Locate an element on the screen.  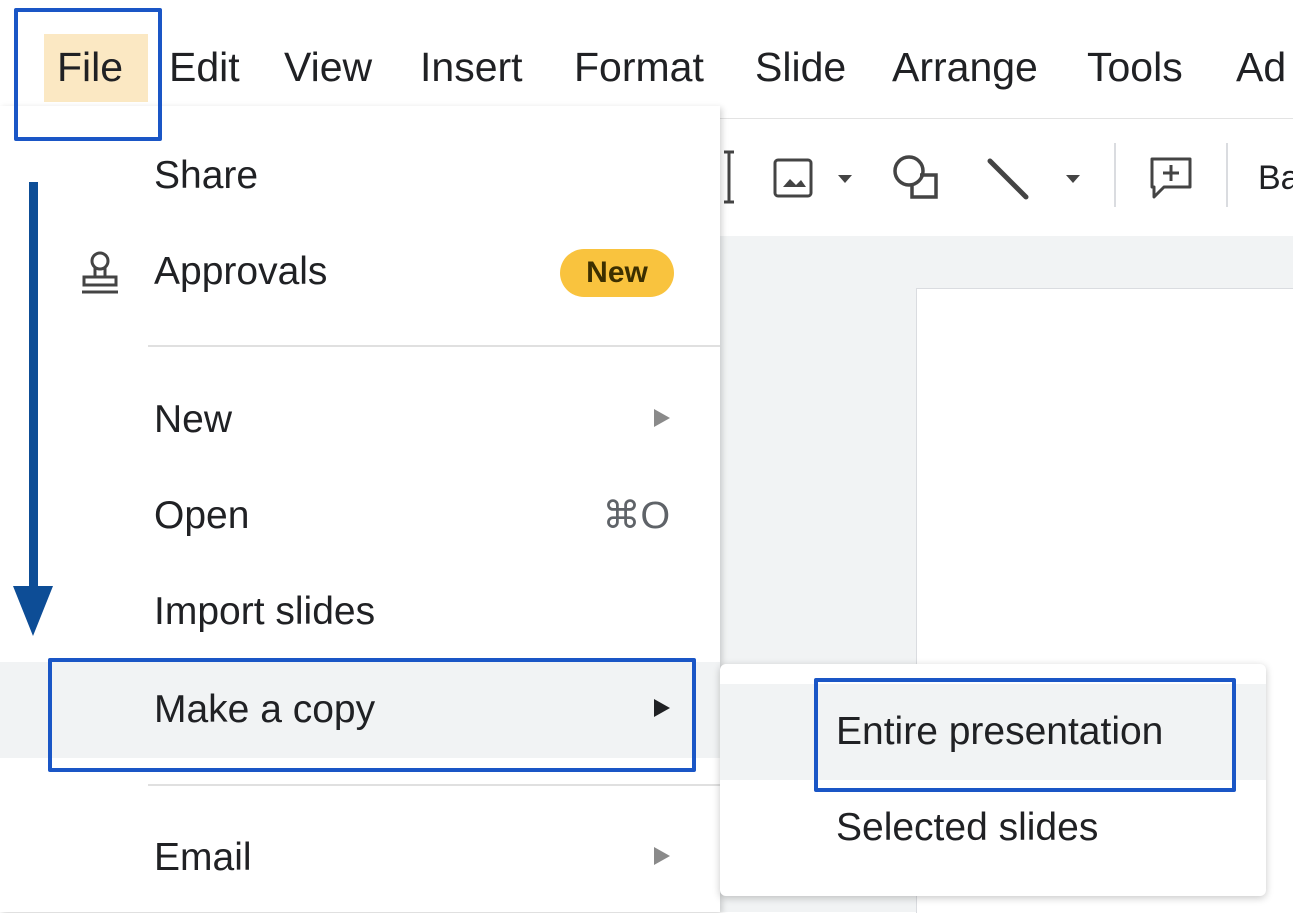
menu-view: View is located at coordinates (328, 67).